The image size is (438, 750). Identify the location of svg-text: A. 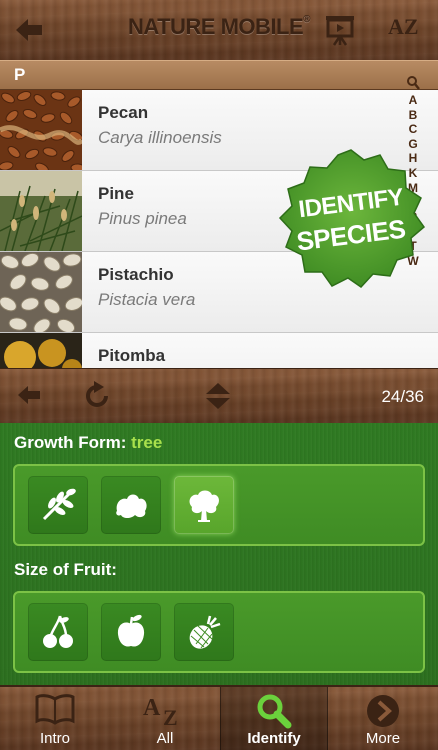
(152, 708).